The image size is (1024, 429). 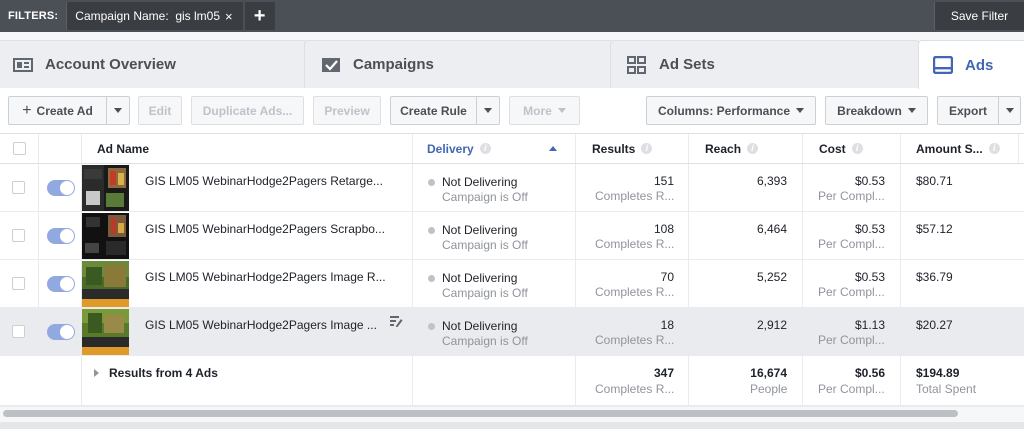 I want to click on header-ad-name: Ad Name, so click(x=247, y=148).